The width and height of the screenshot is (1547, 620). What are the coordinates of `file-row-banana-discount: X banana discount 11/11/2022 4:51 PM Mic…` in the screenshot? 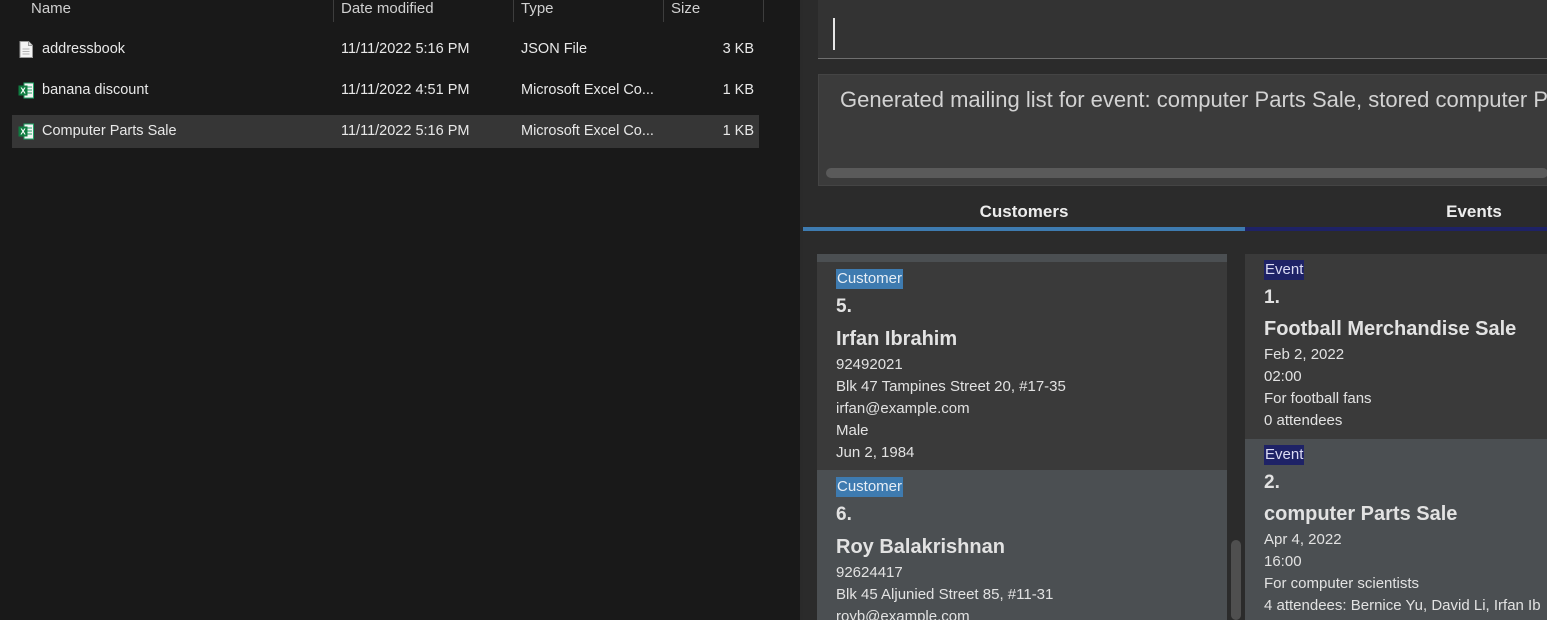 It's located at (385, 90).